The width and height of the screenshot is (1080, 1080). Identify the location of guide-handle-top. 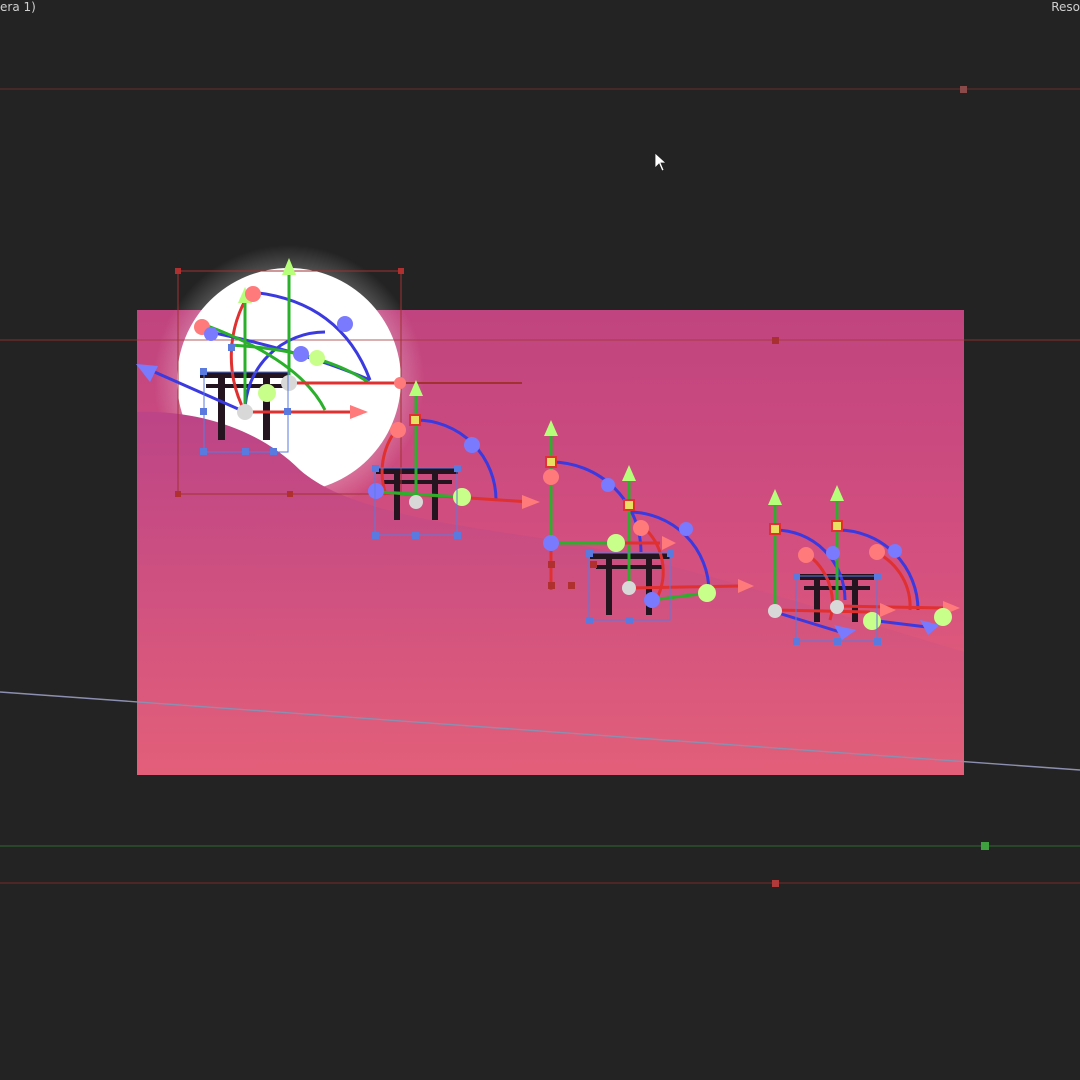
(963, 89).